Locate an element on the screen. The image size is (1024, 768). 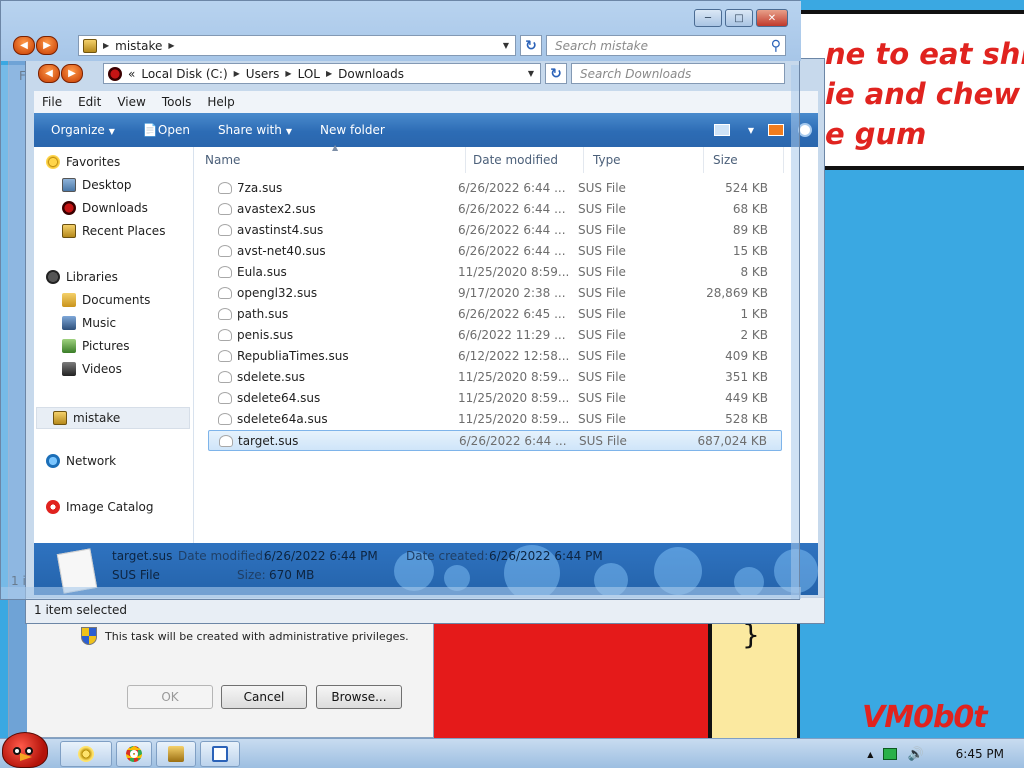
music-icon is located at coordinates (69, 323).